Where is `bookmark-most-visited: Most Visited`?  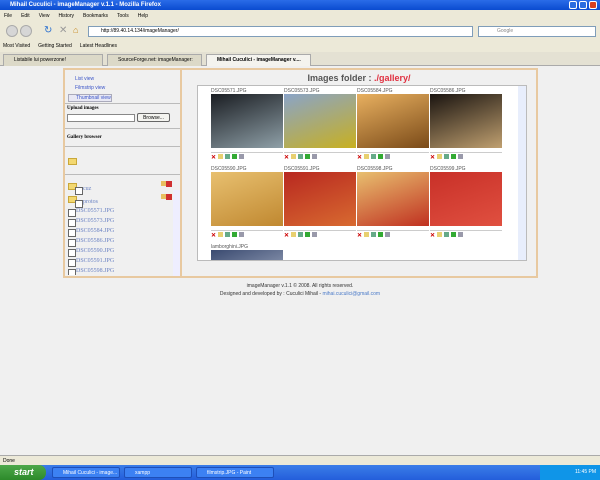 bookmark-most-visited: Most Visited is located at coordinates (16, 46).